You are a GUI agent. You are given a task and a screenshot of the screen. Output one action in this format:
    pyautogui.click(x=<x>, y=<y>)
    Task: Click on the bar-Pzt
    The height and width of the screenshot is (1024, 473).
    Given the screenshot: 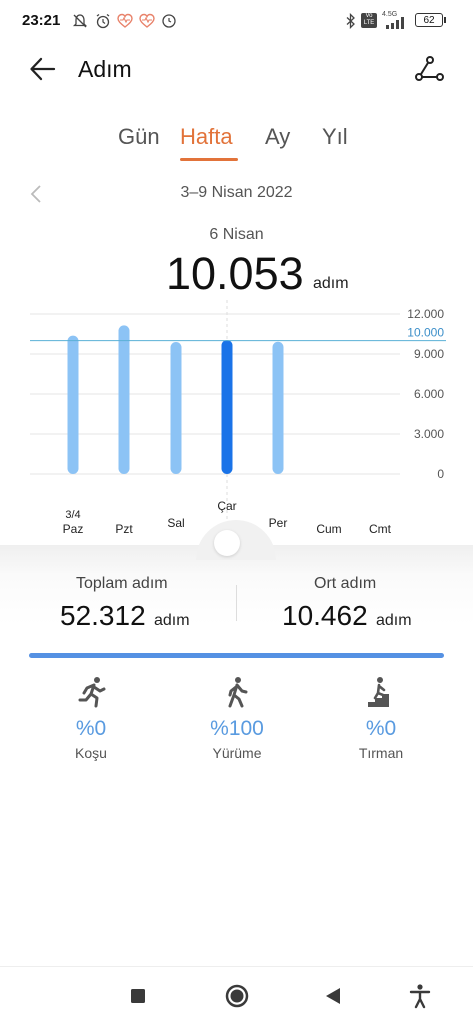 What is the action you would take?
    pyautogui.click(x=124, y=399)
    